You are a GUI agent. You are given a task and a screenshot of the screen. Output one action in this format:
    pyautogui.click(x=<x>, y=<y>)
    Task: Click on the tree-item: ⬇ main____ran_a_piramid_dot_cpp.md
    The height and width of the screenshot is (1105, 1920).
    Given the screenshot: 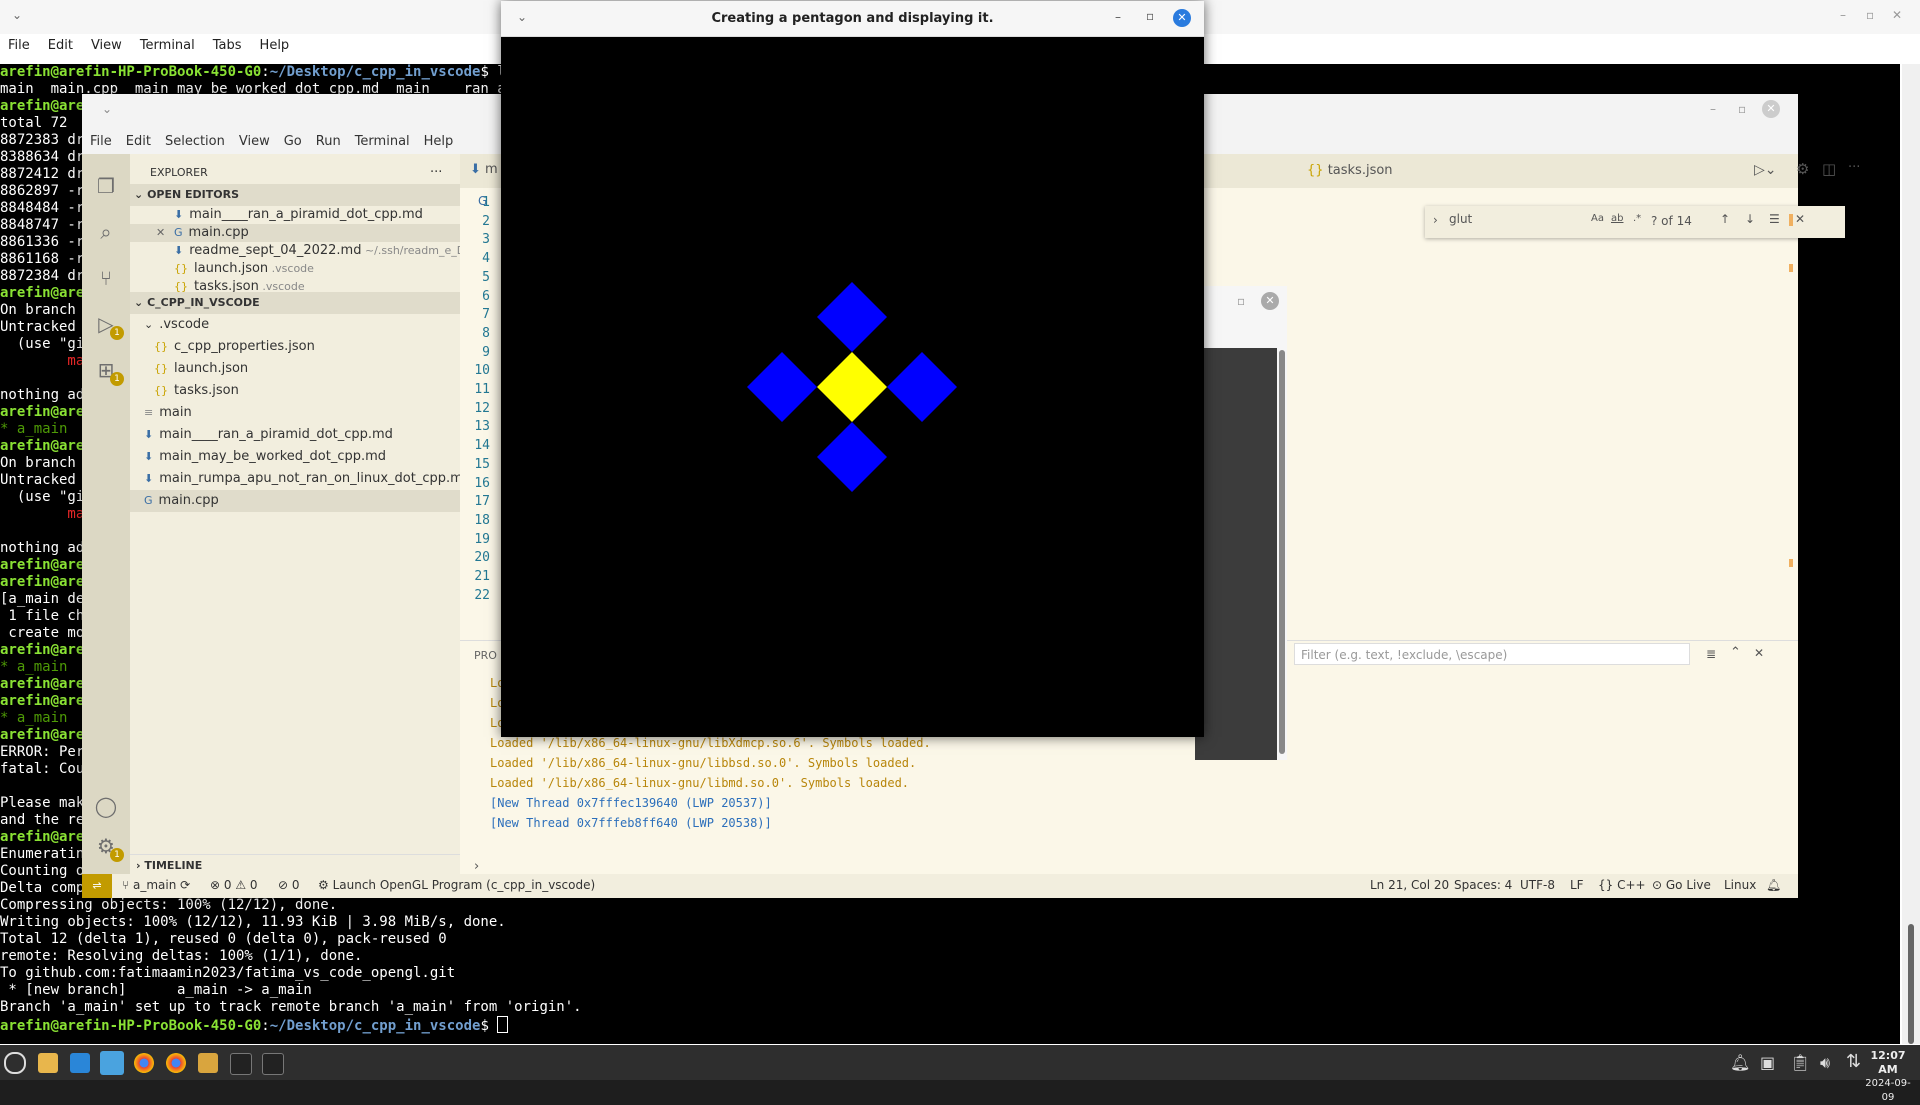 What is the action you would take?
    pyautogui.click(x=295, y=435)
    